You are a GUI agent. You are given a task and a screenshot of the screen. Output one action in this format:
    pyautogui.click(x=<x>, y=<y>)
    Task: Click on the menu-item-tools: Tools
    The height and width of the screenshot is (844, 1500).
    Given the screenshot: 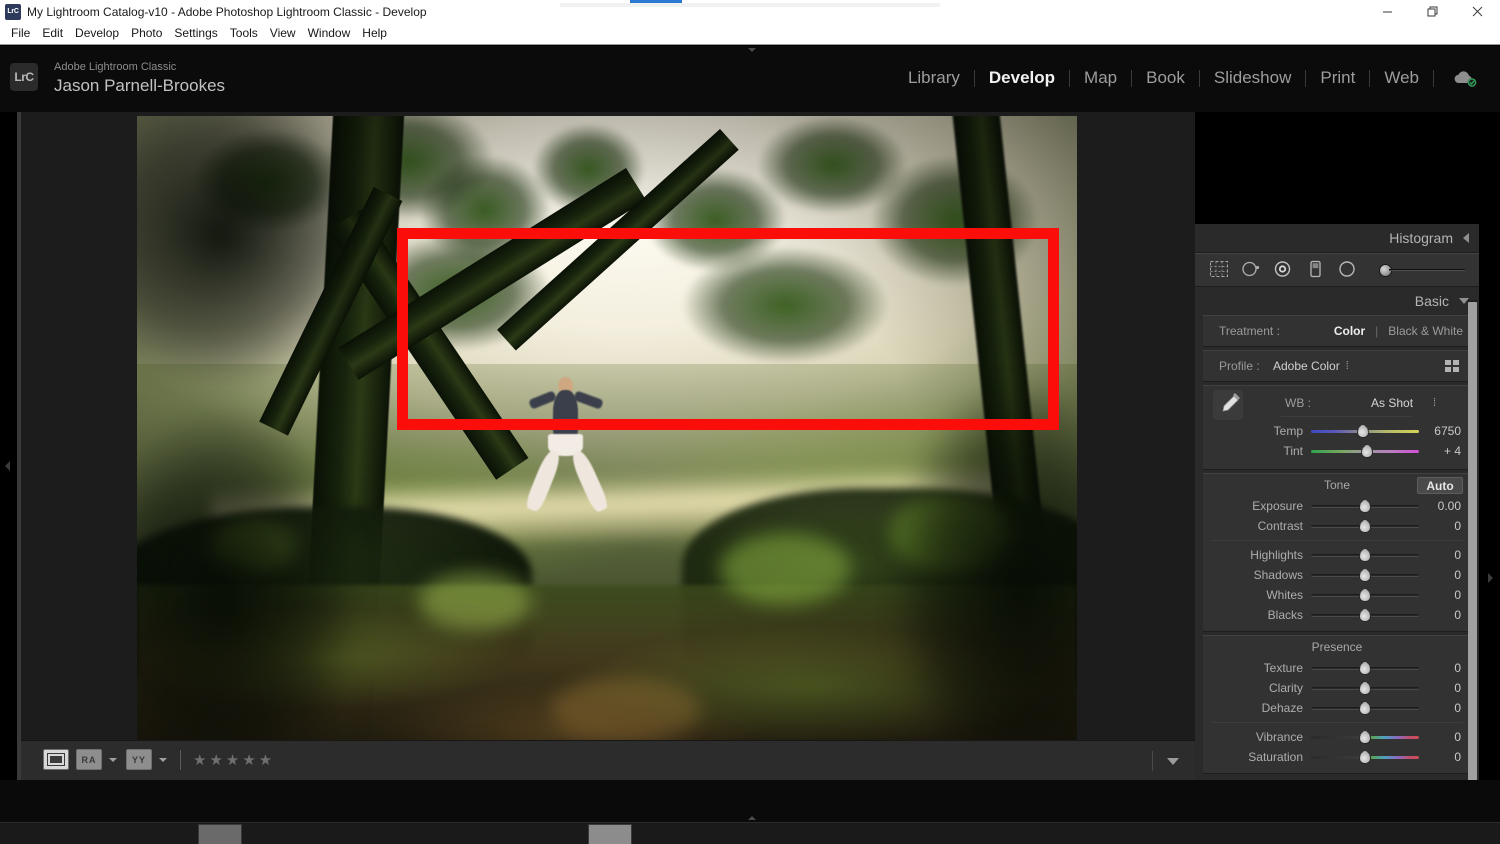 What is the action you would take?
    pyautogui.click(x=244, y=33)
    